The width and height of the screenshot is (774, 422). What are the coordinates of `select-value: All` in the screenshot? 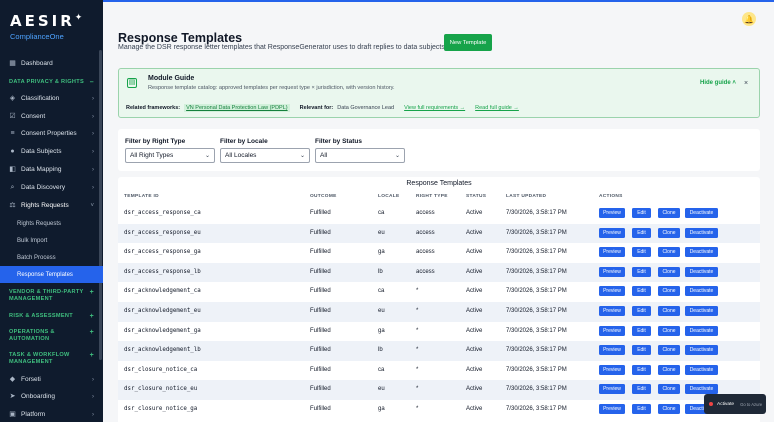 It's located at (324, 155).